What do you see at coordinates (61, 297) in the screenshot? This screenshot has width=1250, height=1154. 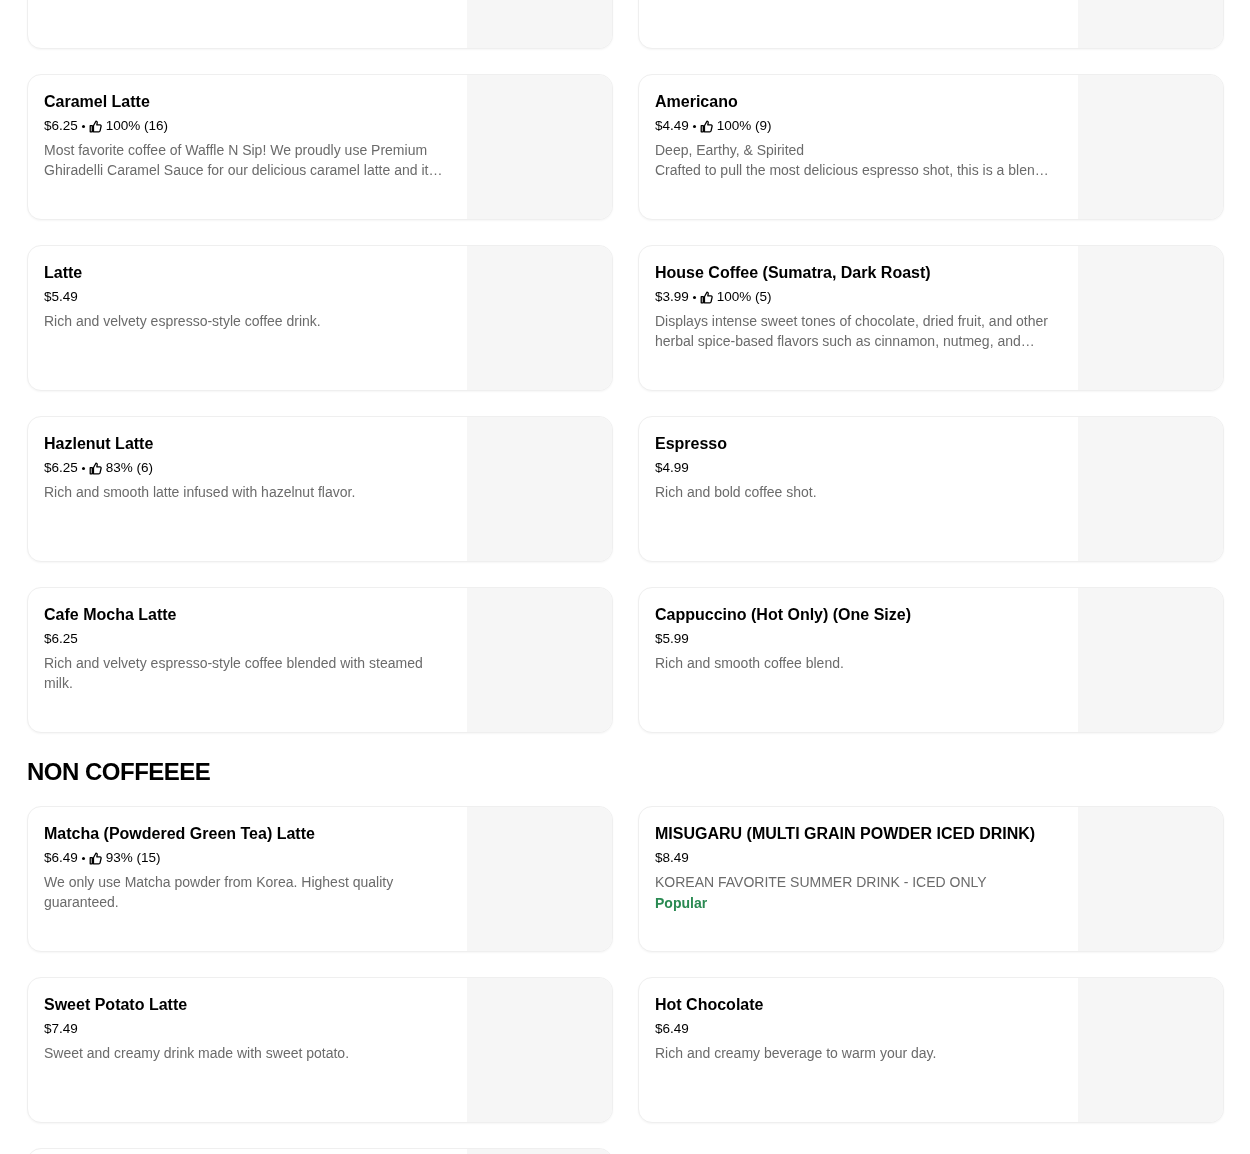 I see `item-price: $5.49` at bounding box center [61, 297].